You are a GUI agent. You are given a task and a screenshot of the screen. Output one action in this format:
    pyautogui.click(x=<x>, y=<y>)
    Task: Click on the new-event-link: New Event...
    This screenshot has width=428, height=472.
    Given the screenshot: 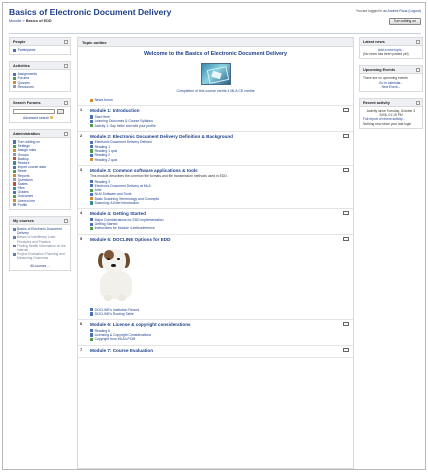 What is the action you would take?
    pyautogui.click(x=391, y=87)
    